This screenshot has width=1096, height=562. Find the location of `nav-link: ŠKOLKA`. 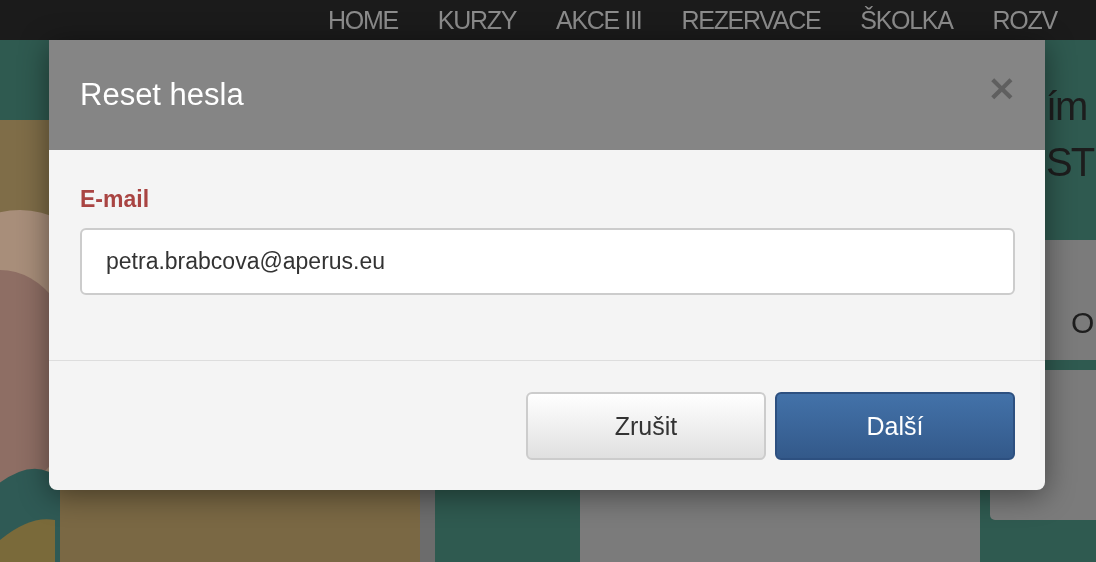

nav-link: ŠKOLKA is located at coordinates (906, 20).